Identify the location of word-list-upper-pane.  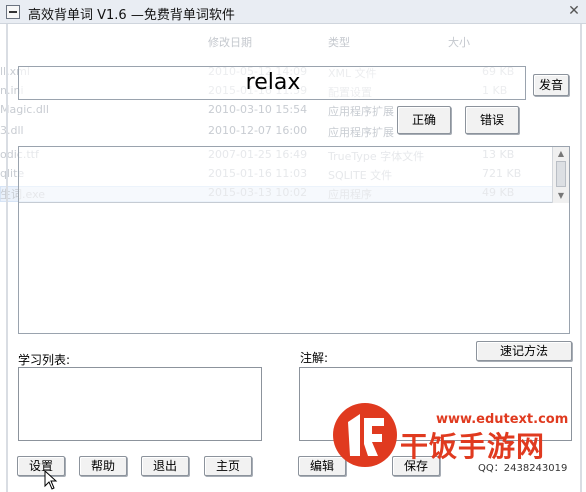
(285, 175).